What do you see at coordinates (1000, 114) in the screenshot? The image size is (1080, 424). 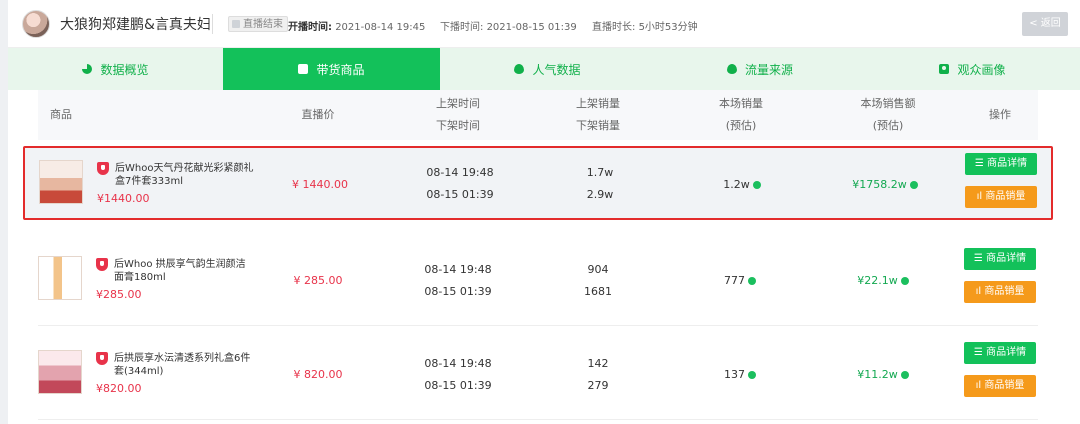 I see `col-actions: 操作` at bounding box center [1000, 114].